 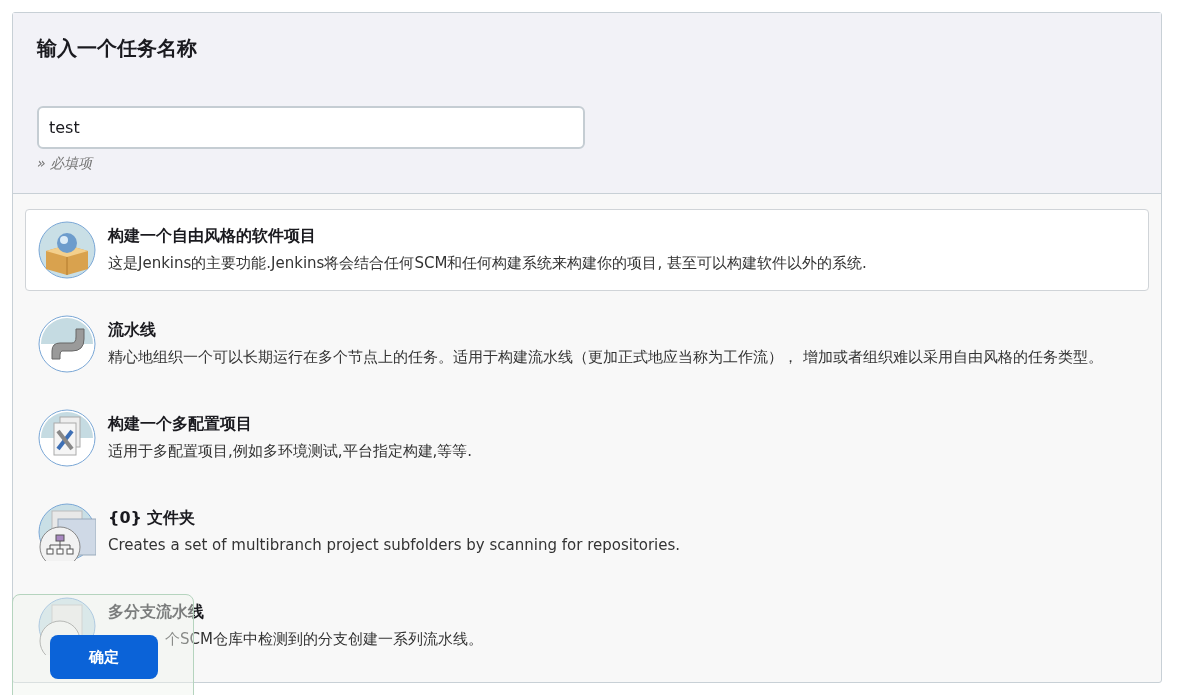 I want to click on option-description: Creates a set of multibranch project subfolders by scanning for repositories., so click(x=394, y=545).